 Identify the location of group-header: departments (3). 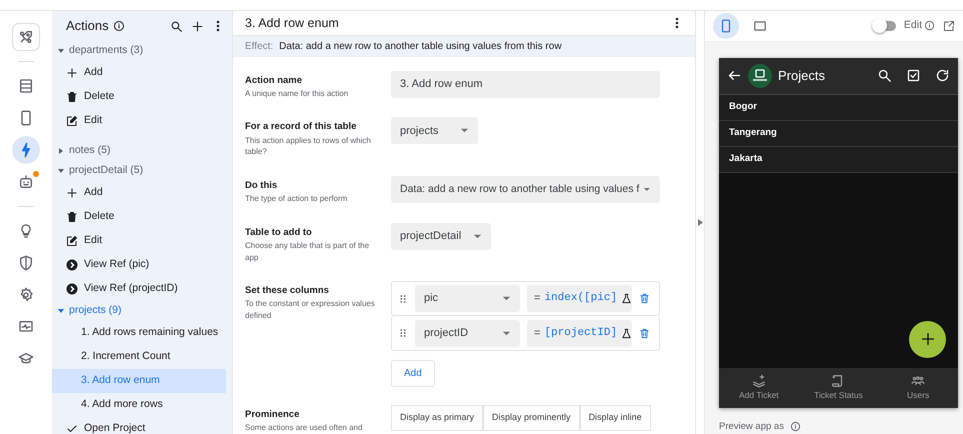
(139, 51).